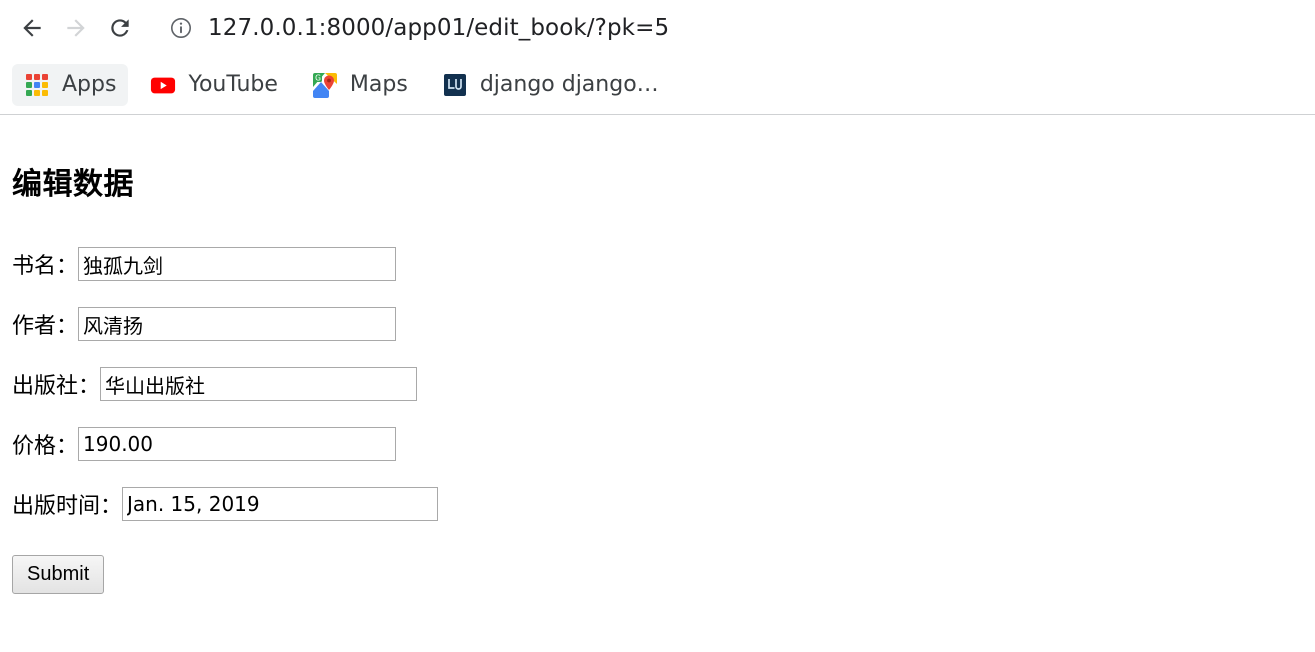 This screenshot has width=1315, height=652. Describe the element at coordinates (657, 384) in the screenshot. I see `form-row-book-publisher: 出版社：` at that location.